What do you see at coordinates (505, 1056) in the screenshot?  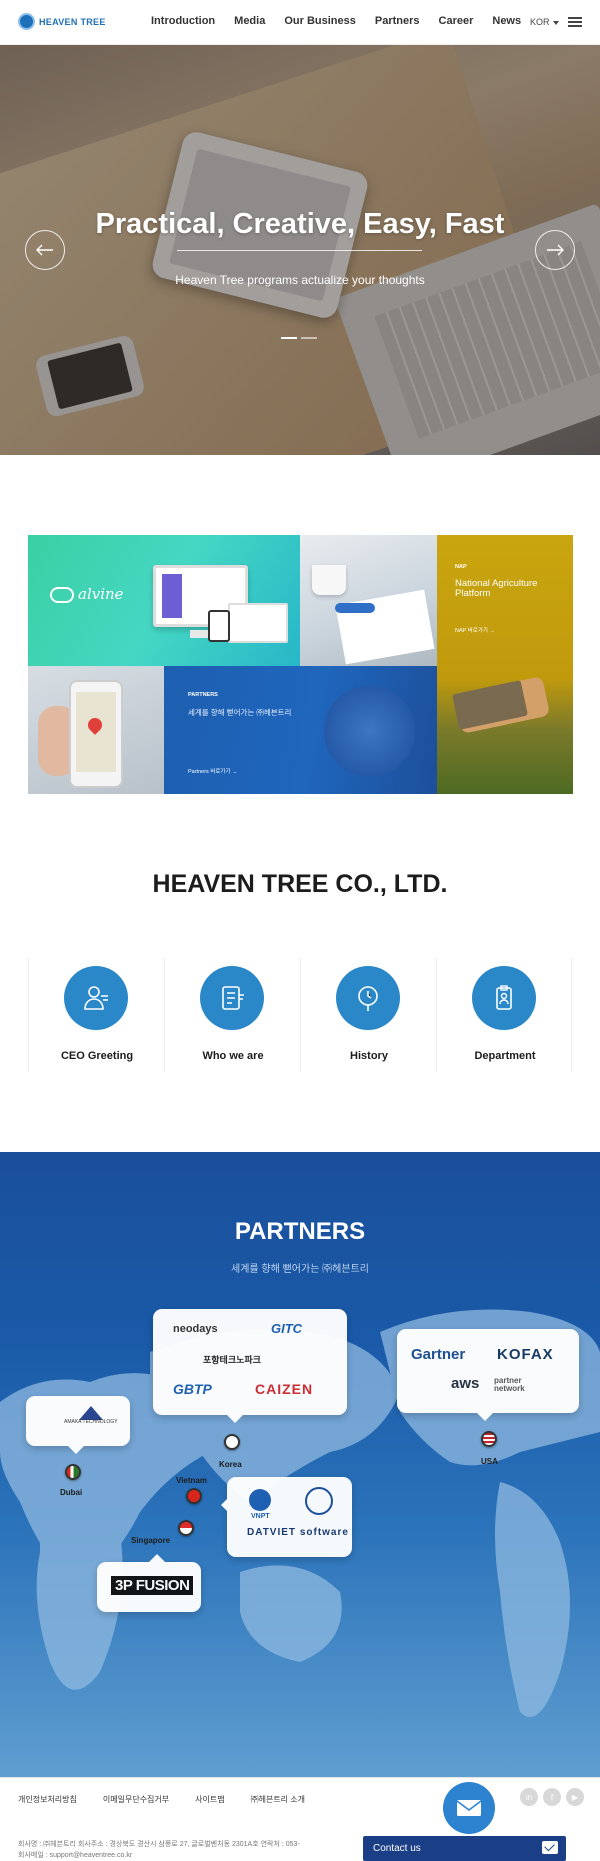 I see `card-label: Department` at bounding box center [505, 1056].